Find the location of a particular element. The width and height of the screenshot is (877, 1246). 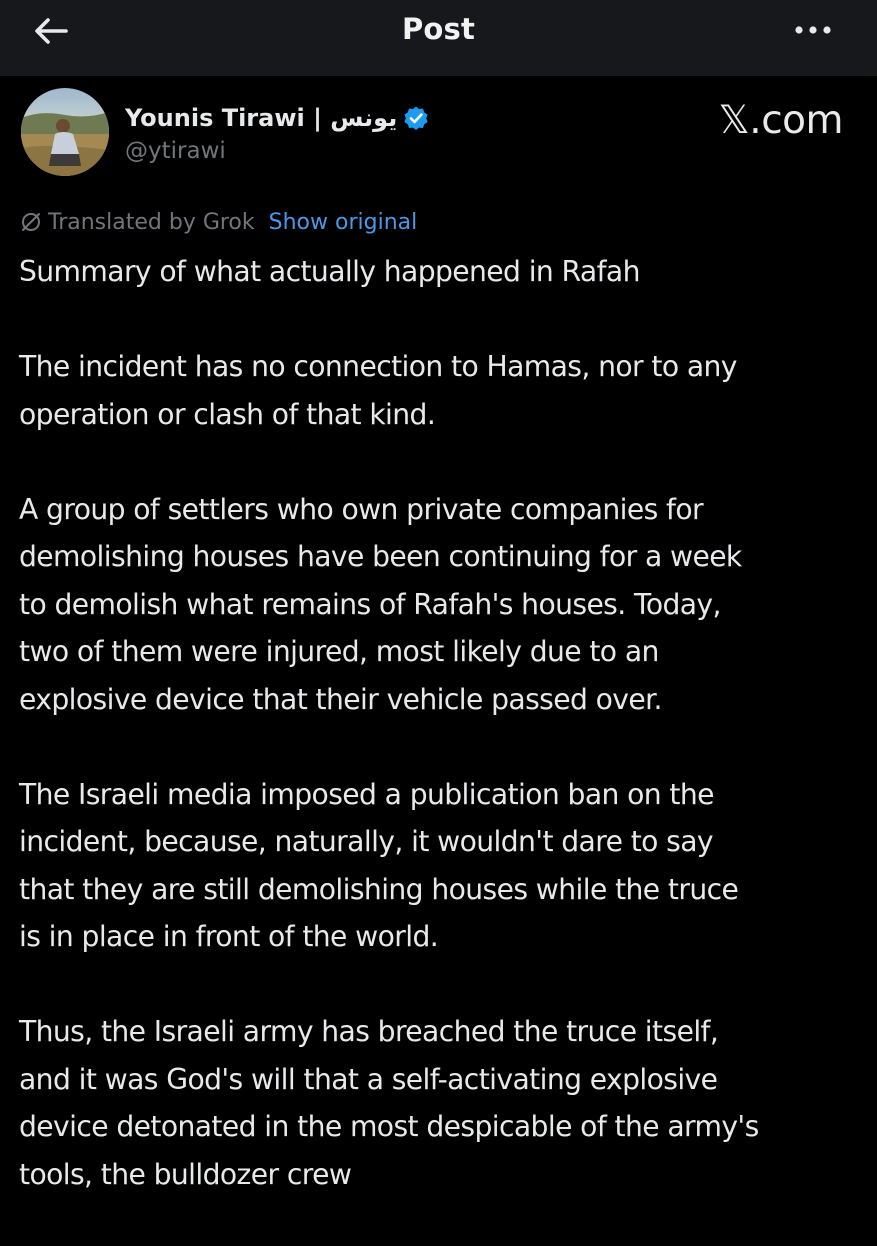

author-name-row: Younis Tirawi | يونس is located at coordinates (277, 118).